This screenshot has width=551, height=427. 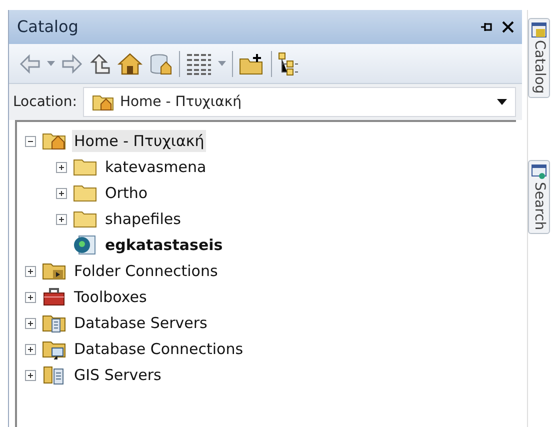 I want to click on list-view-icon, so click(x=199, y=64).